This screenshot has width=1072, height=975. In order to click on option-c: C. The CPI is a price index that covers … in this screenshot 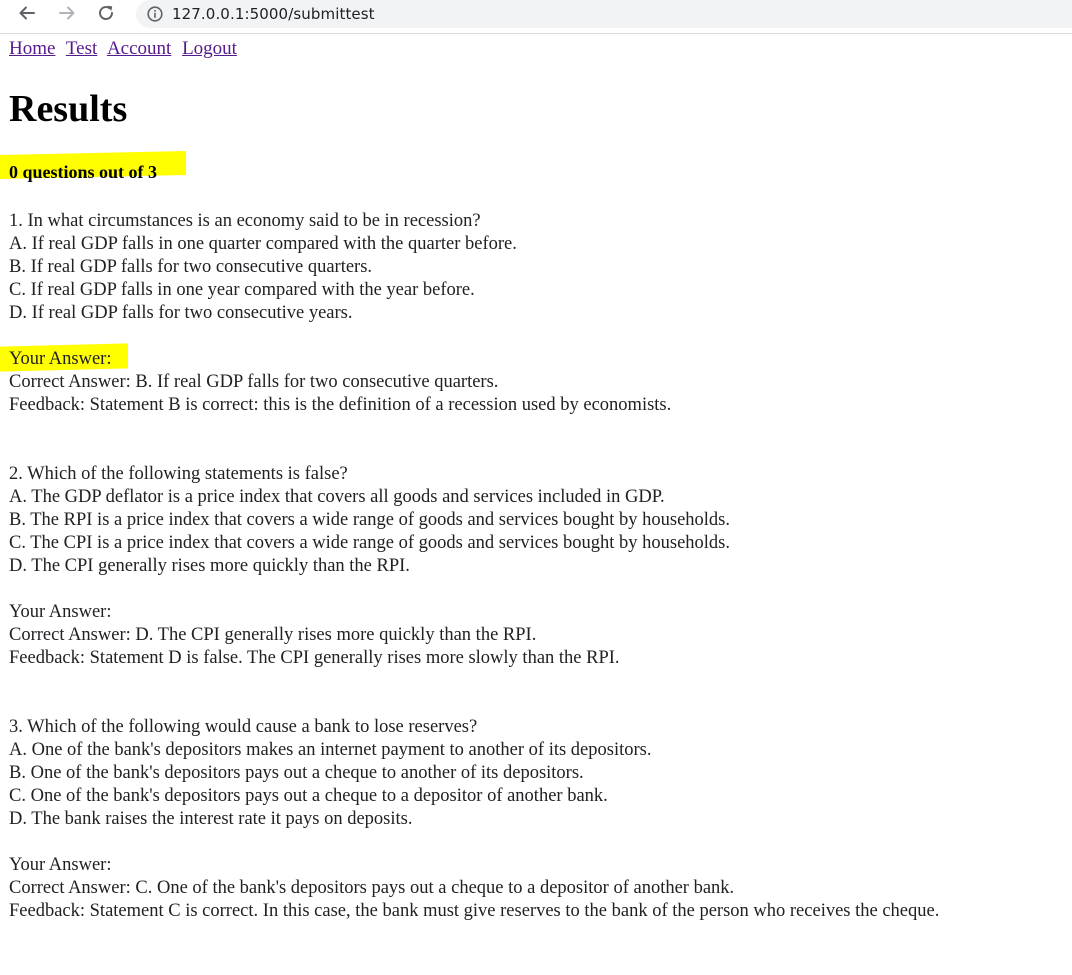, I will do `click(370, 543)`.